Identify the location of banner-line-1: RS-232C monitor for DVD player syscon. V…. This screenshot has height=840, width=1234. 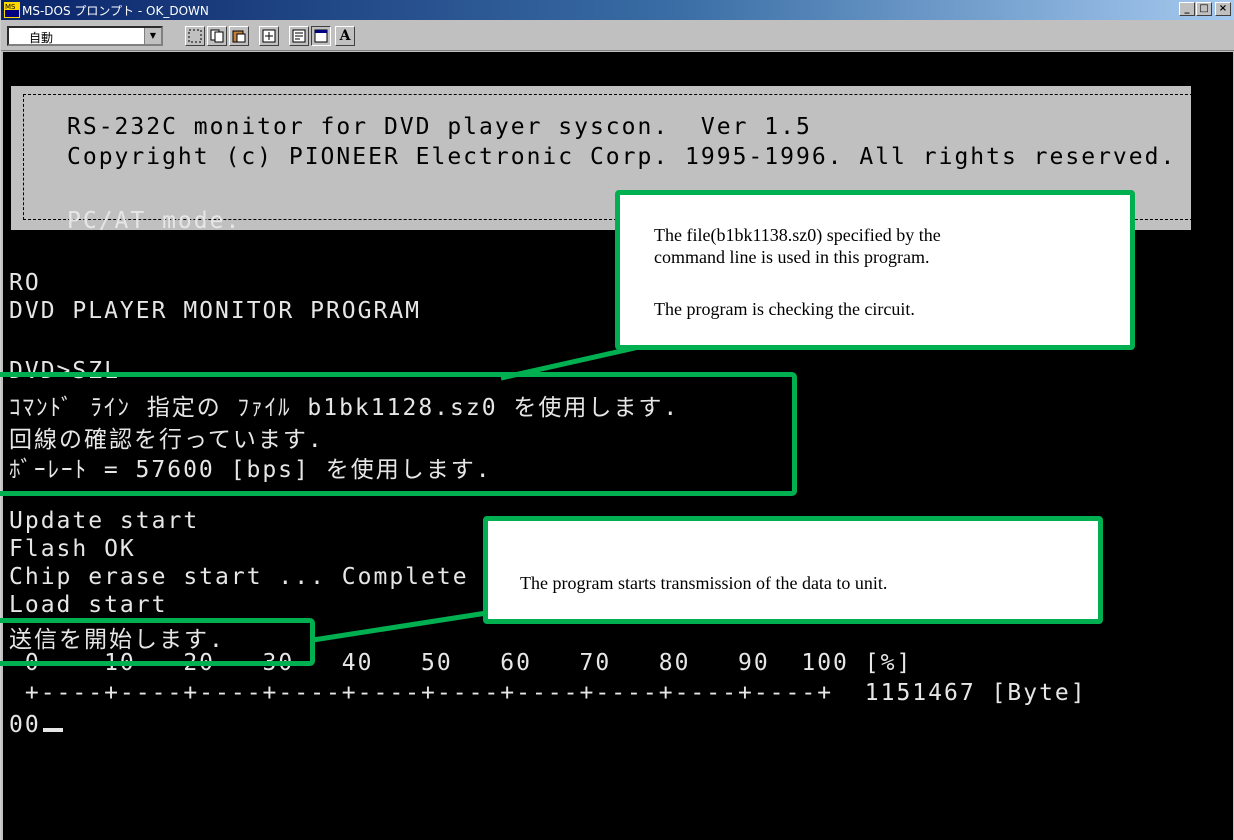
(439, 127).